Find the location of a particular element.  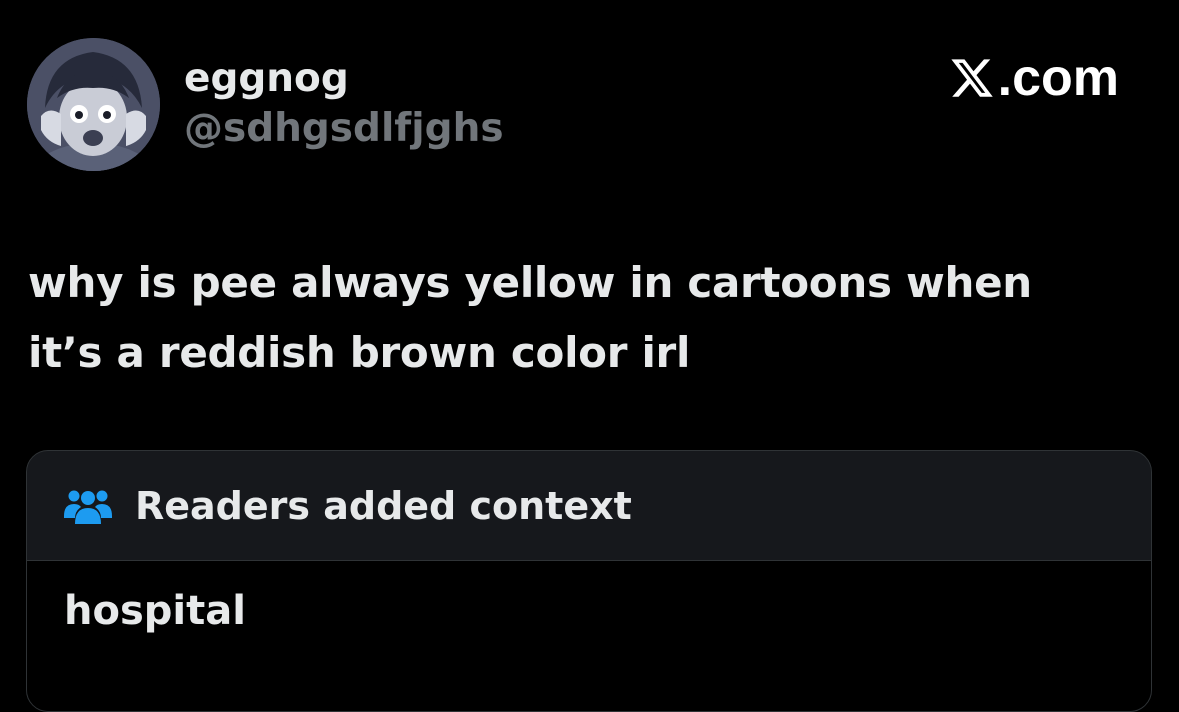

brand-watermark: .com is located at coordinates (1033, 78).